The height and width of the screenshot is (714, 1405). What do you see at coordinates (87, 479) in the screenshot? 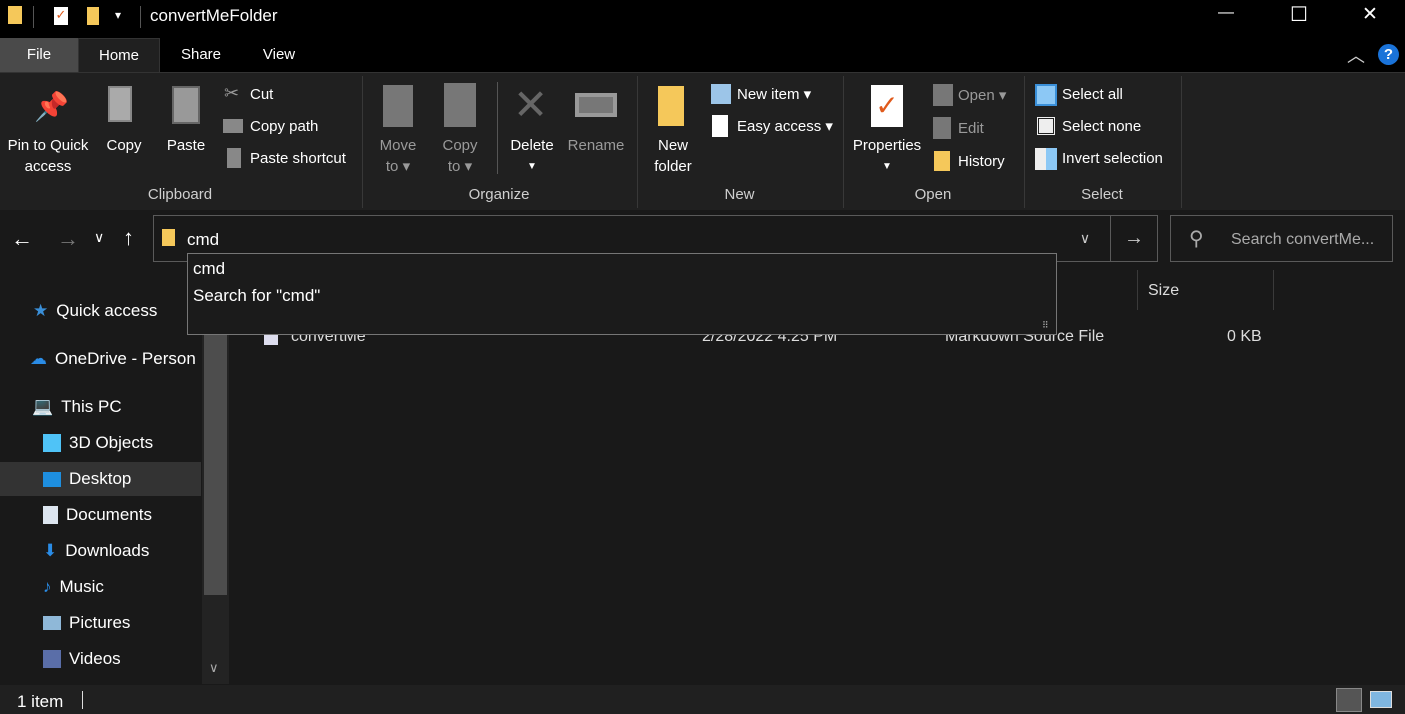
I see `sidebar-item-desktop: Desktop` at bounding box center [87, 479].